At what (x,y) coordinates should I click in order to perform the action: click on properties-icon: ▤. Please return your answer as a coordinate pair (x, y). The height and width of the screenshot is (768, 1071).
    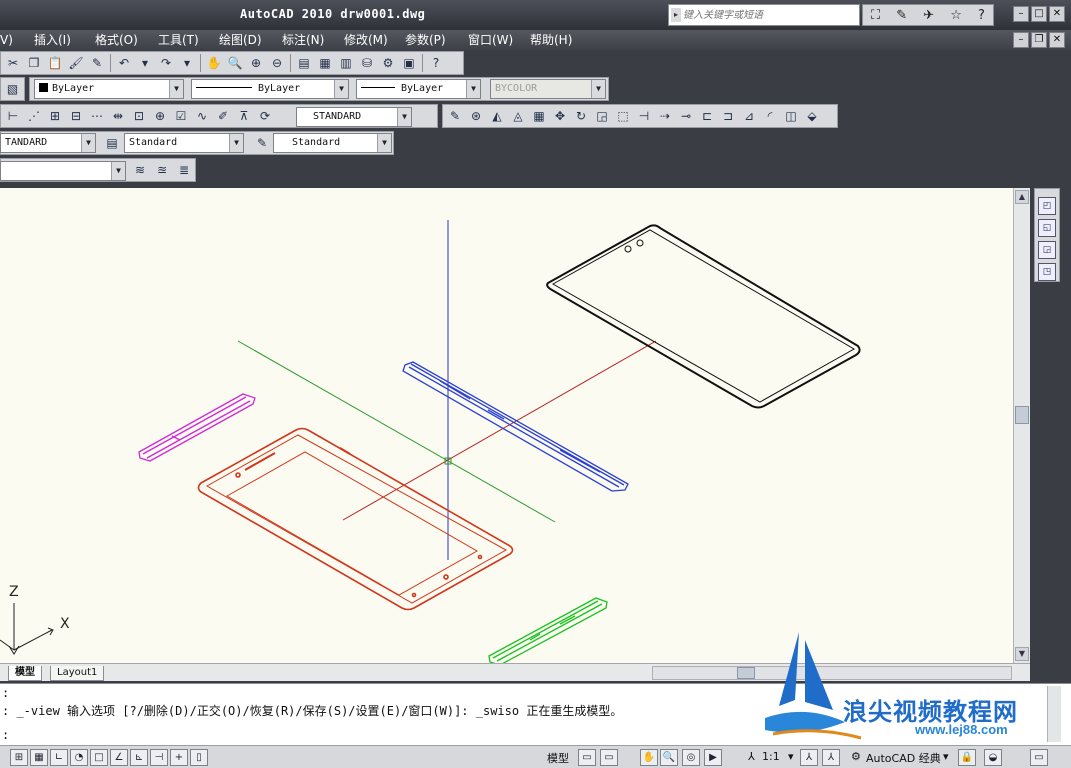
    Looking at the image, I should click on (304, 63).